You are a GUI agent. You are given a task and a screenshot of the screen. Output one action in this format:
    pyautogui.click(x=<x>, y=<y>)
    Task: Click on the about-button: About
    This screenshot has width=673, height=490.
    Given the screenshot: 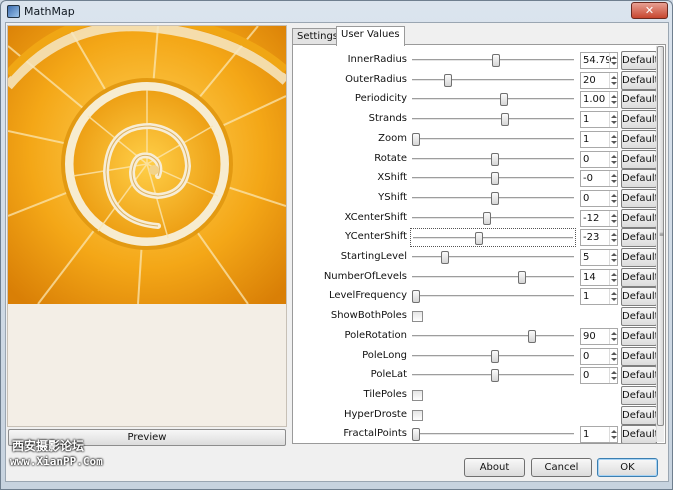 What is the action you would take?
    pyautogui.click(x=494, y=467)
    